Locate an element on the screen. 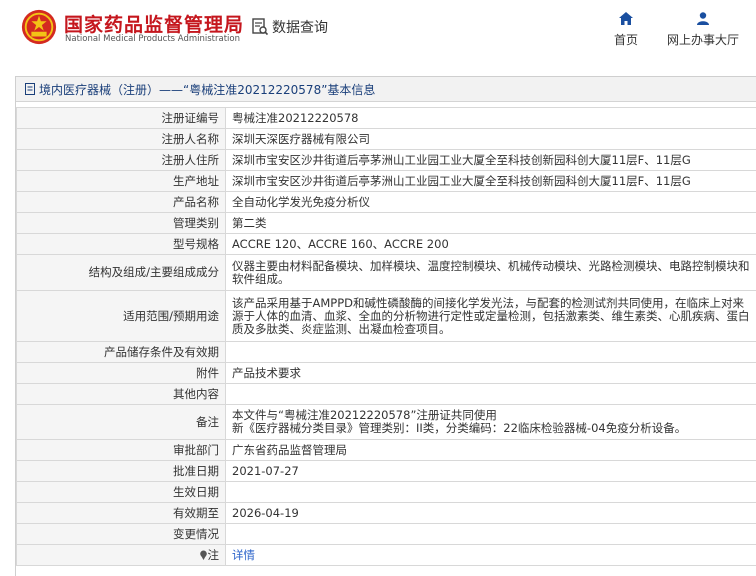 The width and height of the screenshot is (756, 576). field-label: 批准日期 is located at coordinates (121, 471).